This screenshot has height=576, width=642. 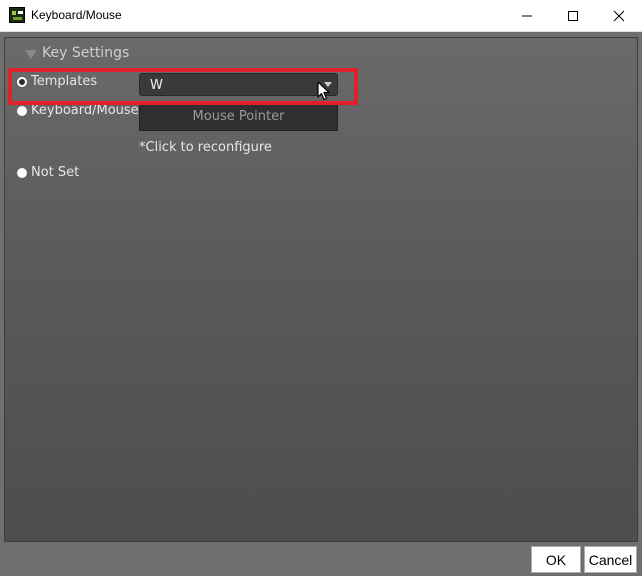 I want to click on mouse-cursor-icon, so click(x=323, y=91).